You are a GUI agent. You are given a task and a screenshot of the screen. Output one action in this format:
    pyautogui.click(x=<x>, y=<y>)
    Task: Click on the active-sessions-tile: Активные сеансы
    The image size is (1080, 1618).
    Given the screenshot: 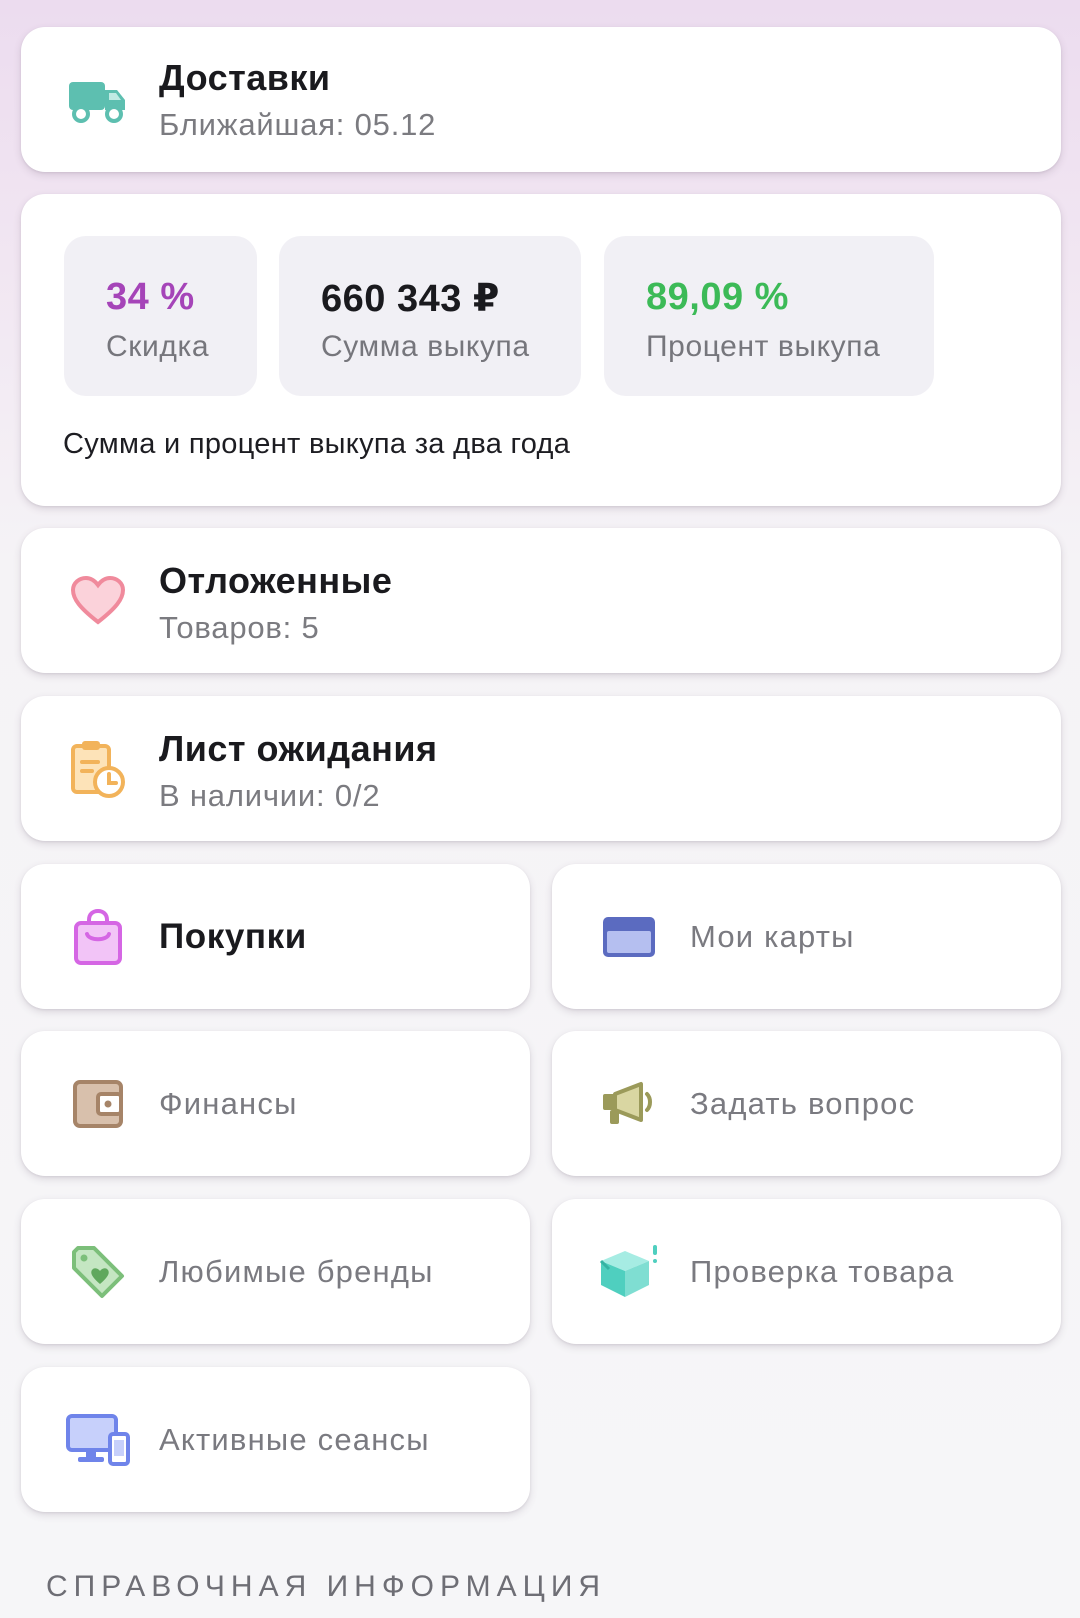 What is the action you would take?
    pyautogui.click(x=275, y=1439)
    